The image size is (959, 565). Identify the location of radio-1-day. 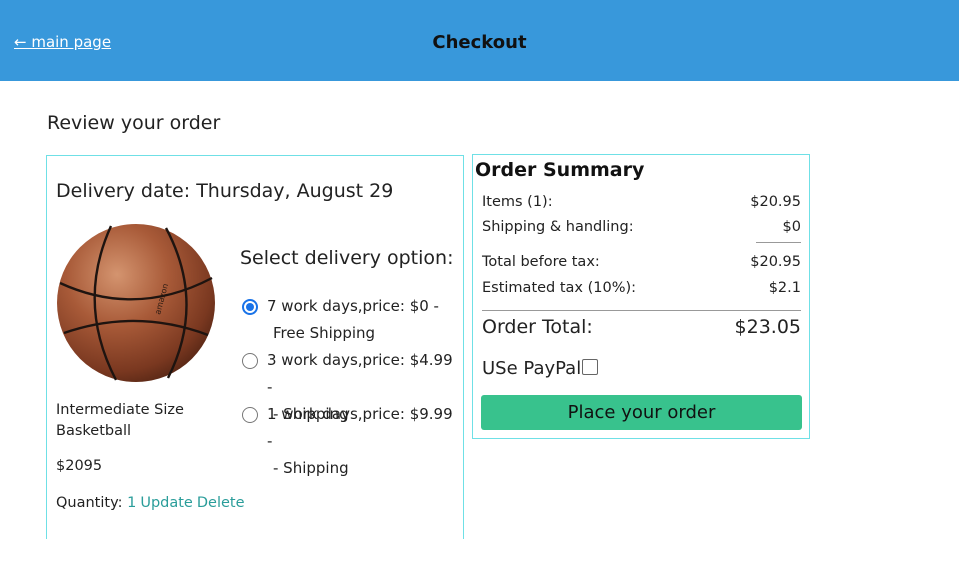
(250, 415).